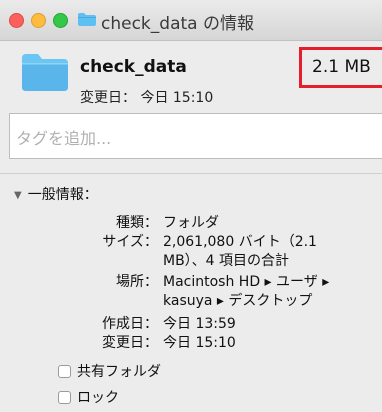 The image size is (382, 412). What do you see at coordinates (137, 223) in the screenshot?
I see `kind-label: 種類：` at bounding box center [137, 223].